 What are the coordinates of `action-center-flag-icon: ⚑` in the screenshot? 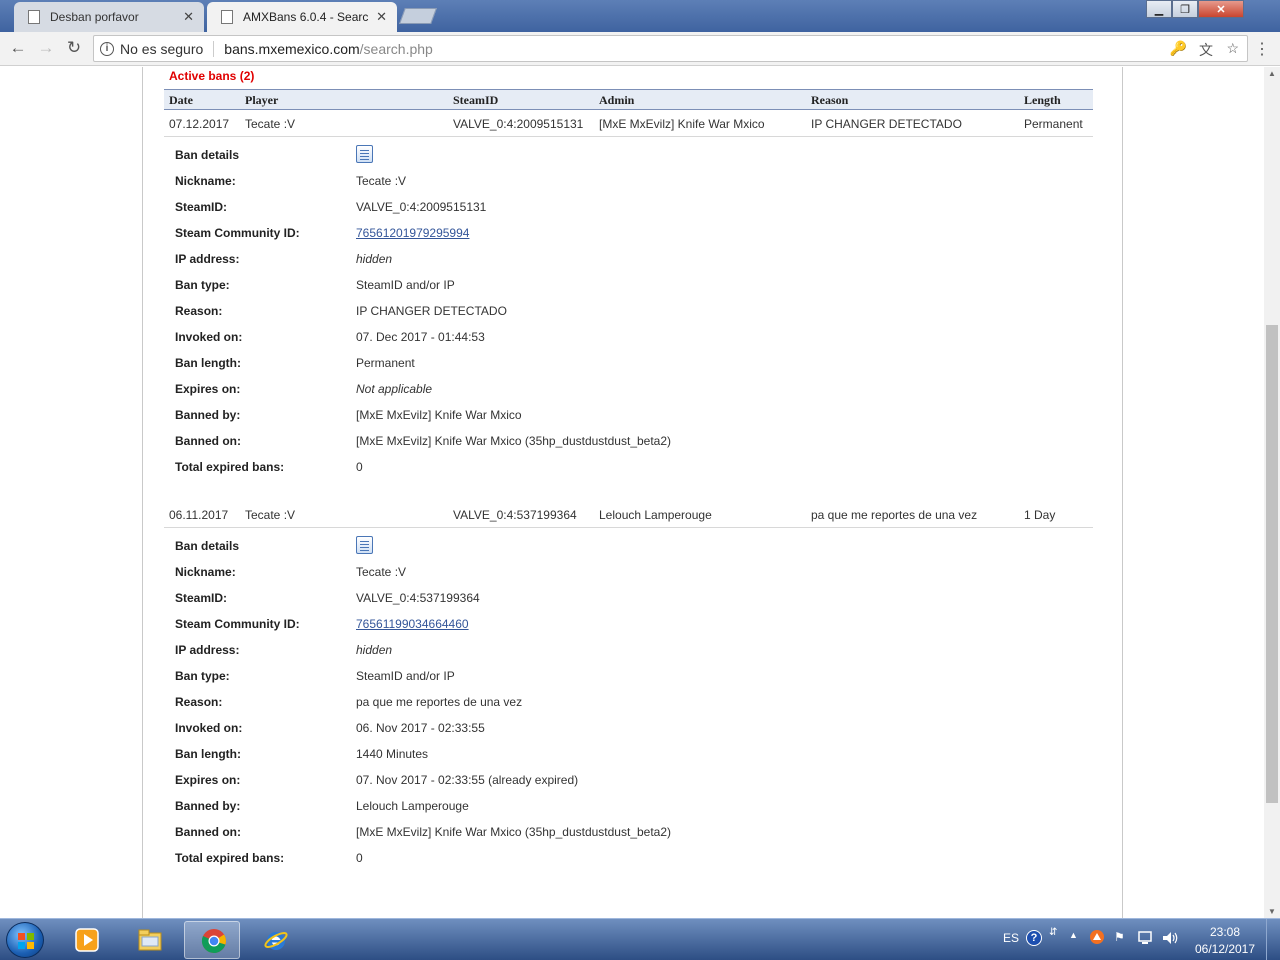 It's located at (1119, 937).